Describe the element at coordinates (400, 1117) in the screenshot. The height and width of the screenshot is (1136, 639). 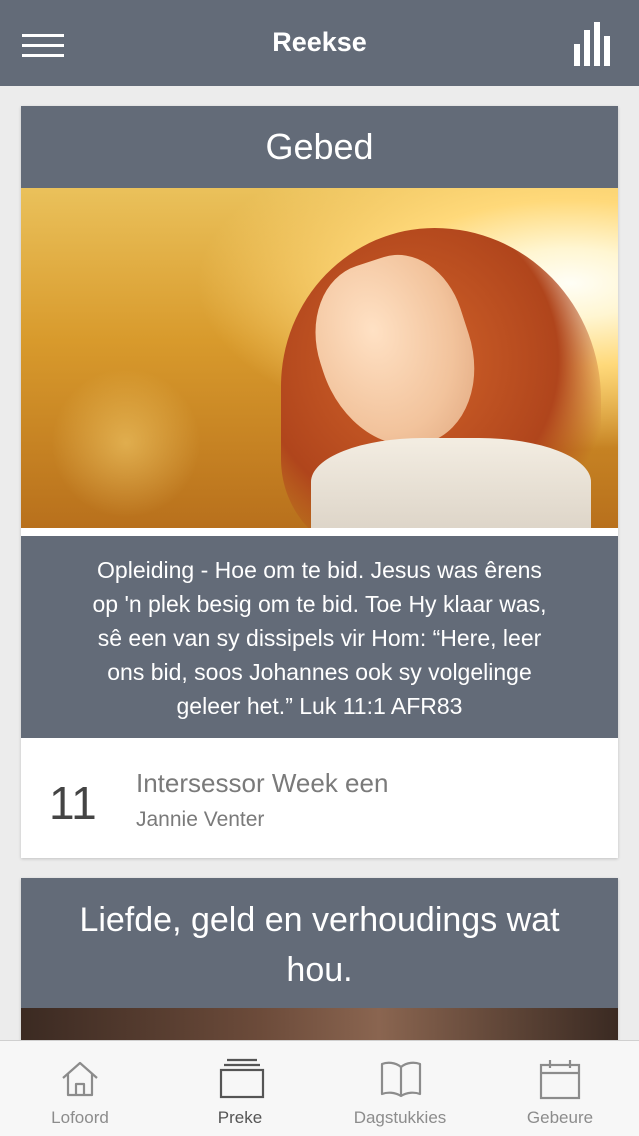
I see `tab-label: Dagstukkies` at that location.